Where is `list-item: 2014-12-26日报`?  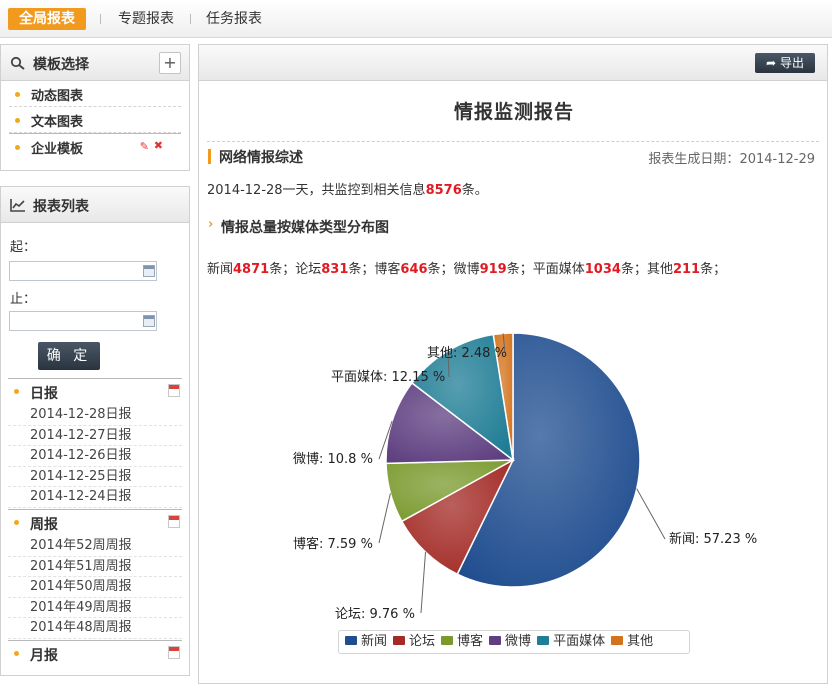
list-item: 2014-12-26日报 is located at coordinates (95, 456).